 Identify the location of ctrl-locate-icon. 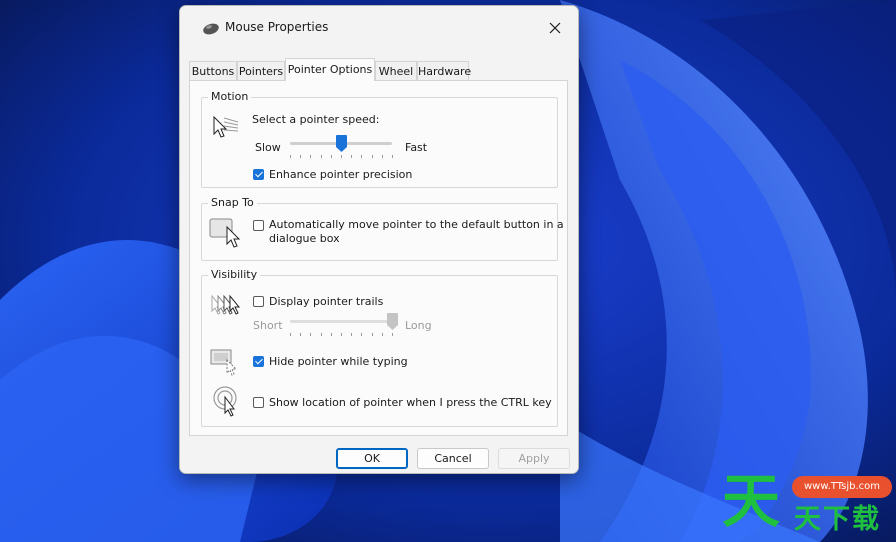
(225, 401).